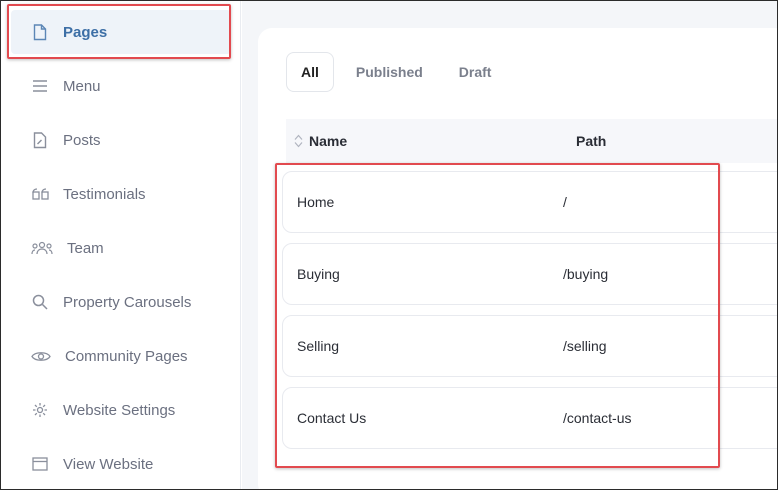 The image size is (778, 490). Describe the element at coordinates (127, 302) in the screenshot. I see `sidebar-item-label: Property Carousels` at that location.